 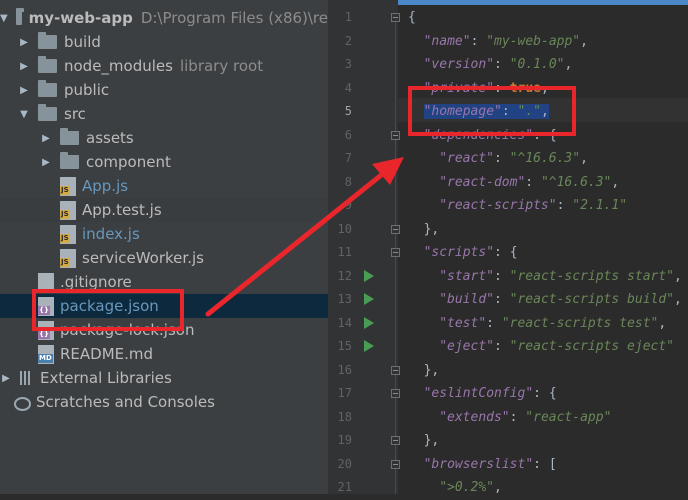 What do you see at coordinates (600, 205) in the screenshot?
I see `code-token: "2.1.1"` at bounding box center [600, 205].